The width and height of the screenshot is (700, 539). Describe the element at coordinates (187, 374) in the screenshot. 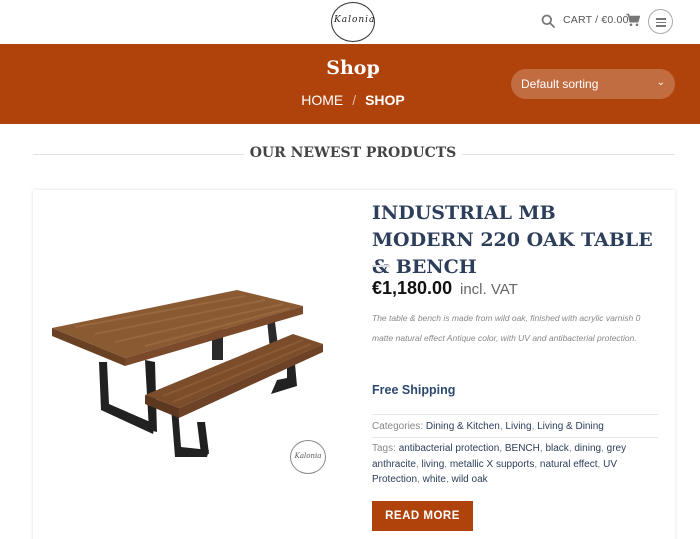

I see `product-image` at that location.